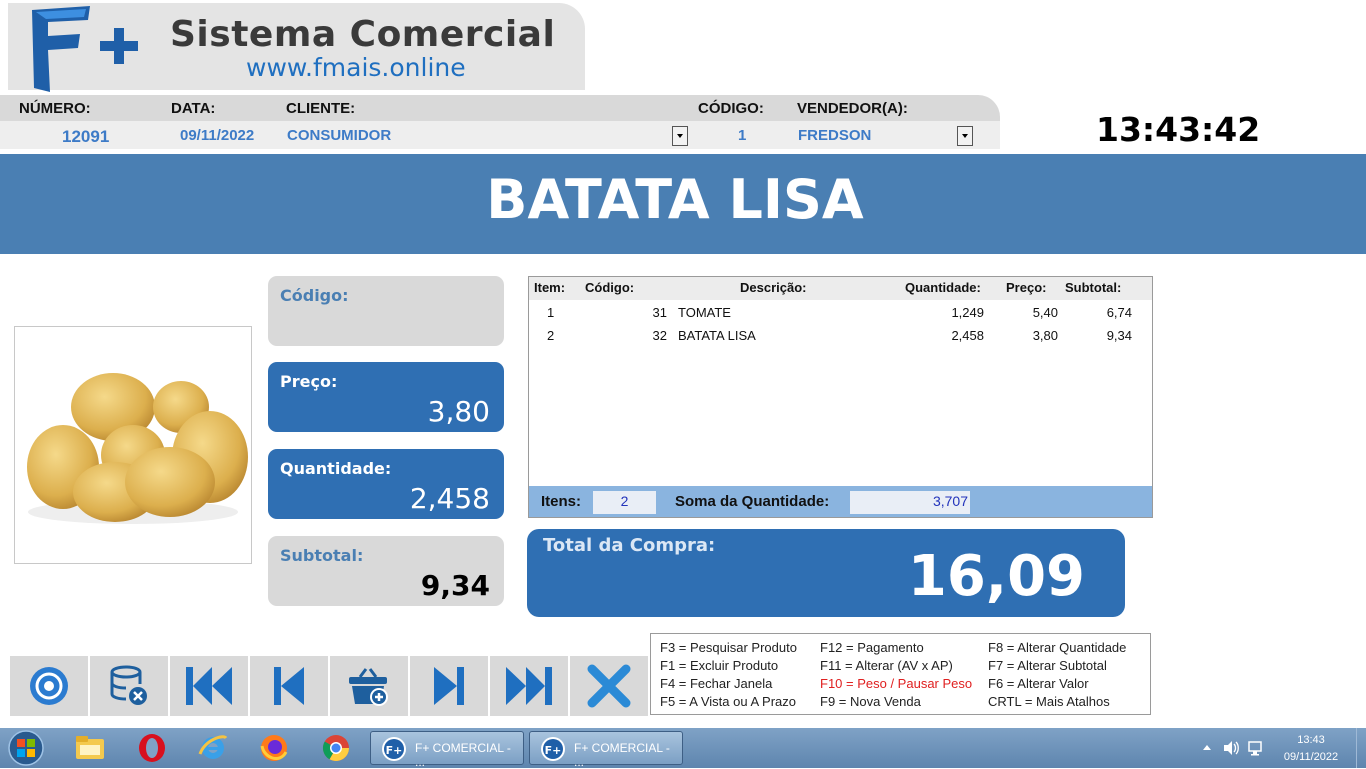  I want to click on itens-label: Itens:, so click(561, 501).